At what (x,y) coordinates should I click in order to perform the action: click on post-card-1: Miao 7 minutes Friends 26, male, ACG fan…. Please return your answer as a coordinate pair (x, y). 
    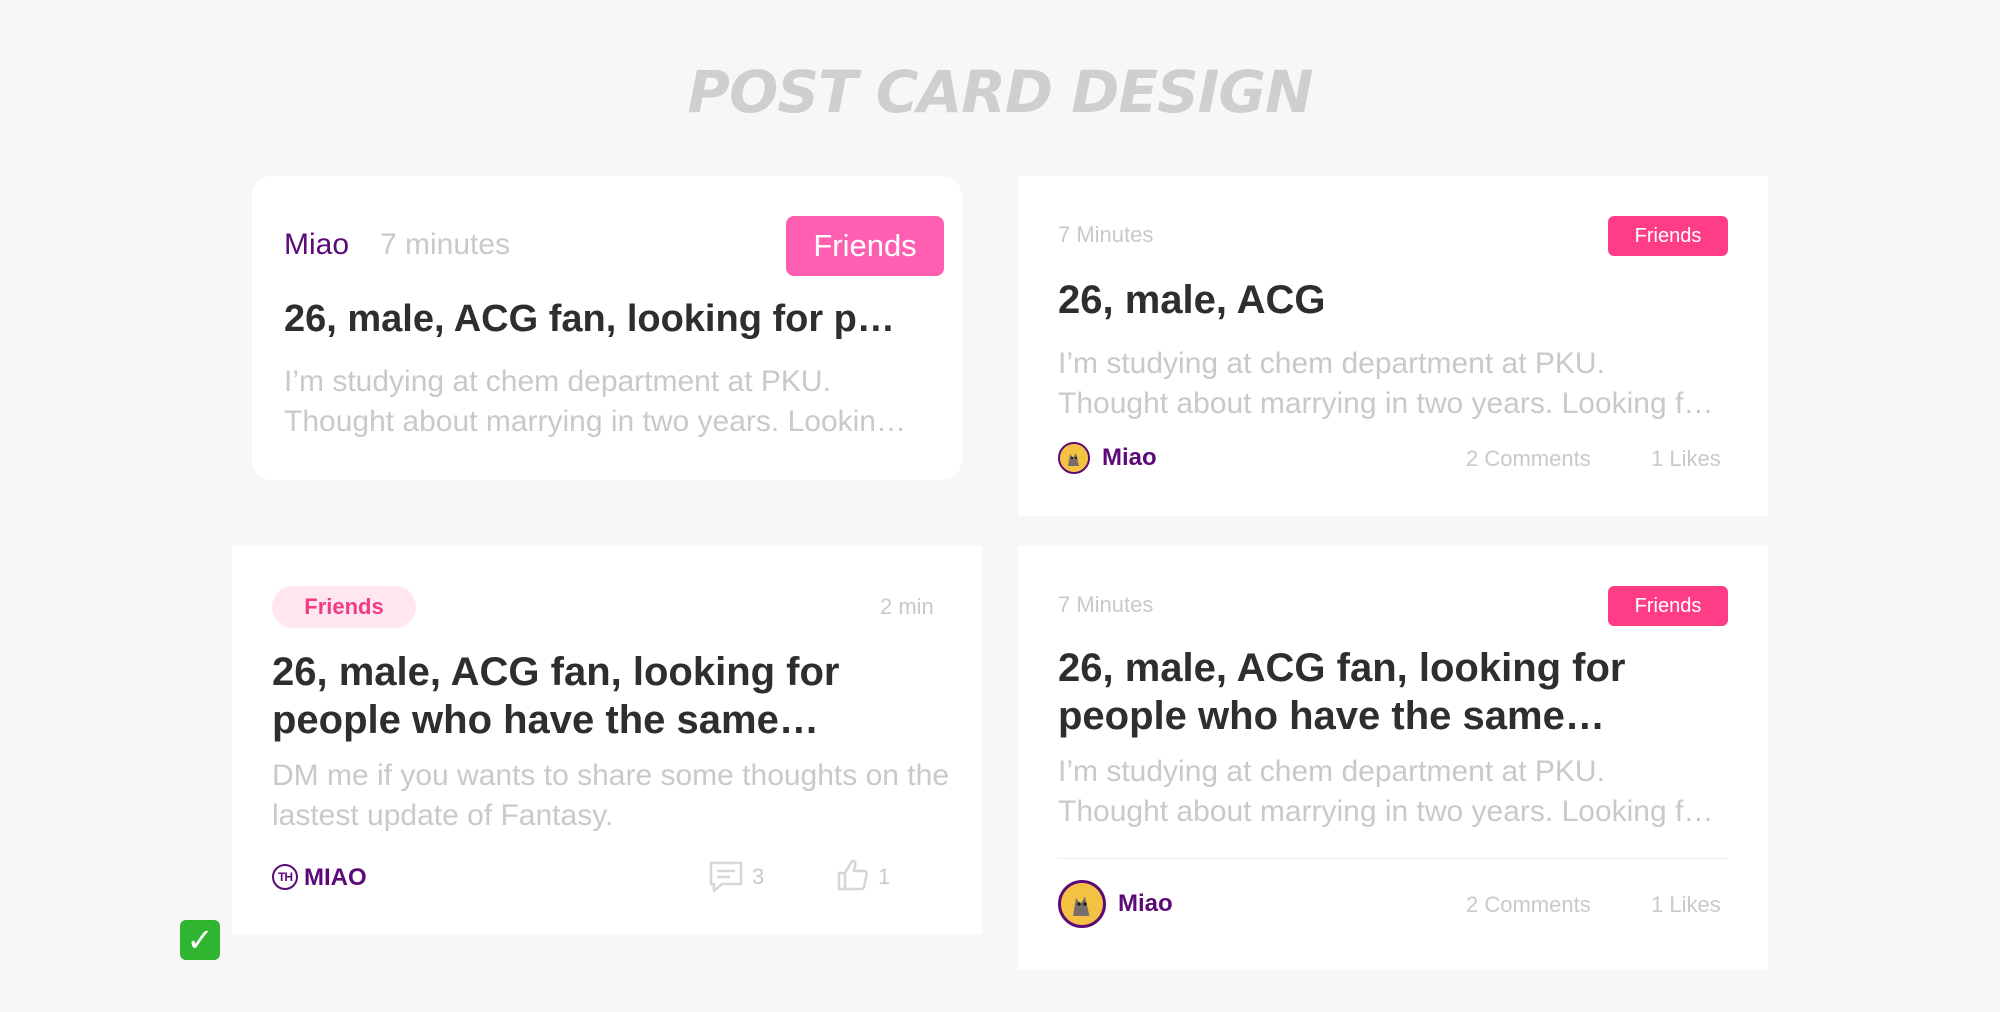
    Looking at the image, I should click on (607, 328).